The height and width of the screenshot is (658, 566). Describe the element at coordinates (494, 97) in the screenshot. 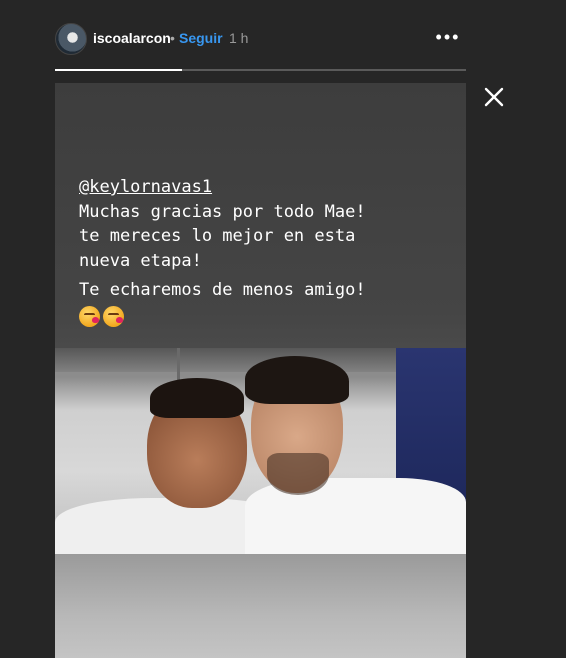

I see `close-icon` at that location.